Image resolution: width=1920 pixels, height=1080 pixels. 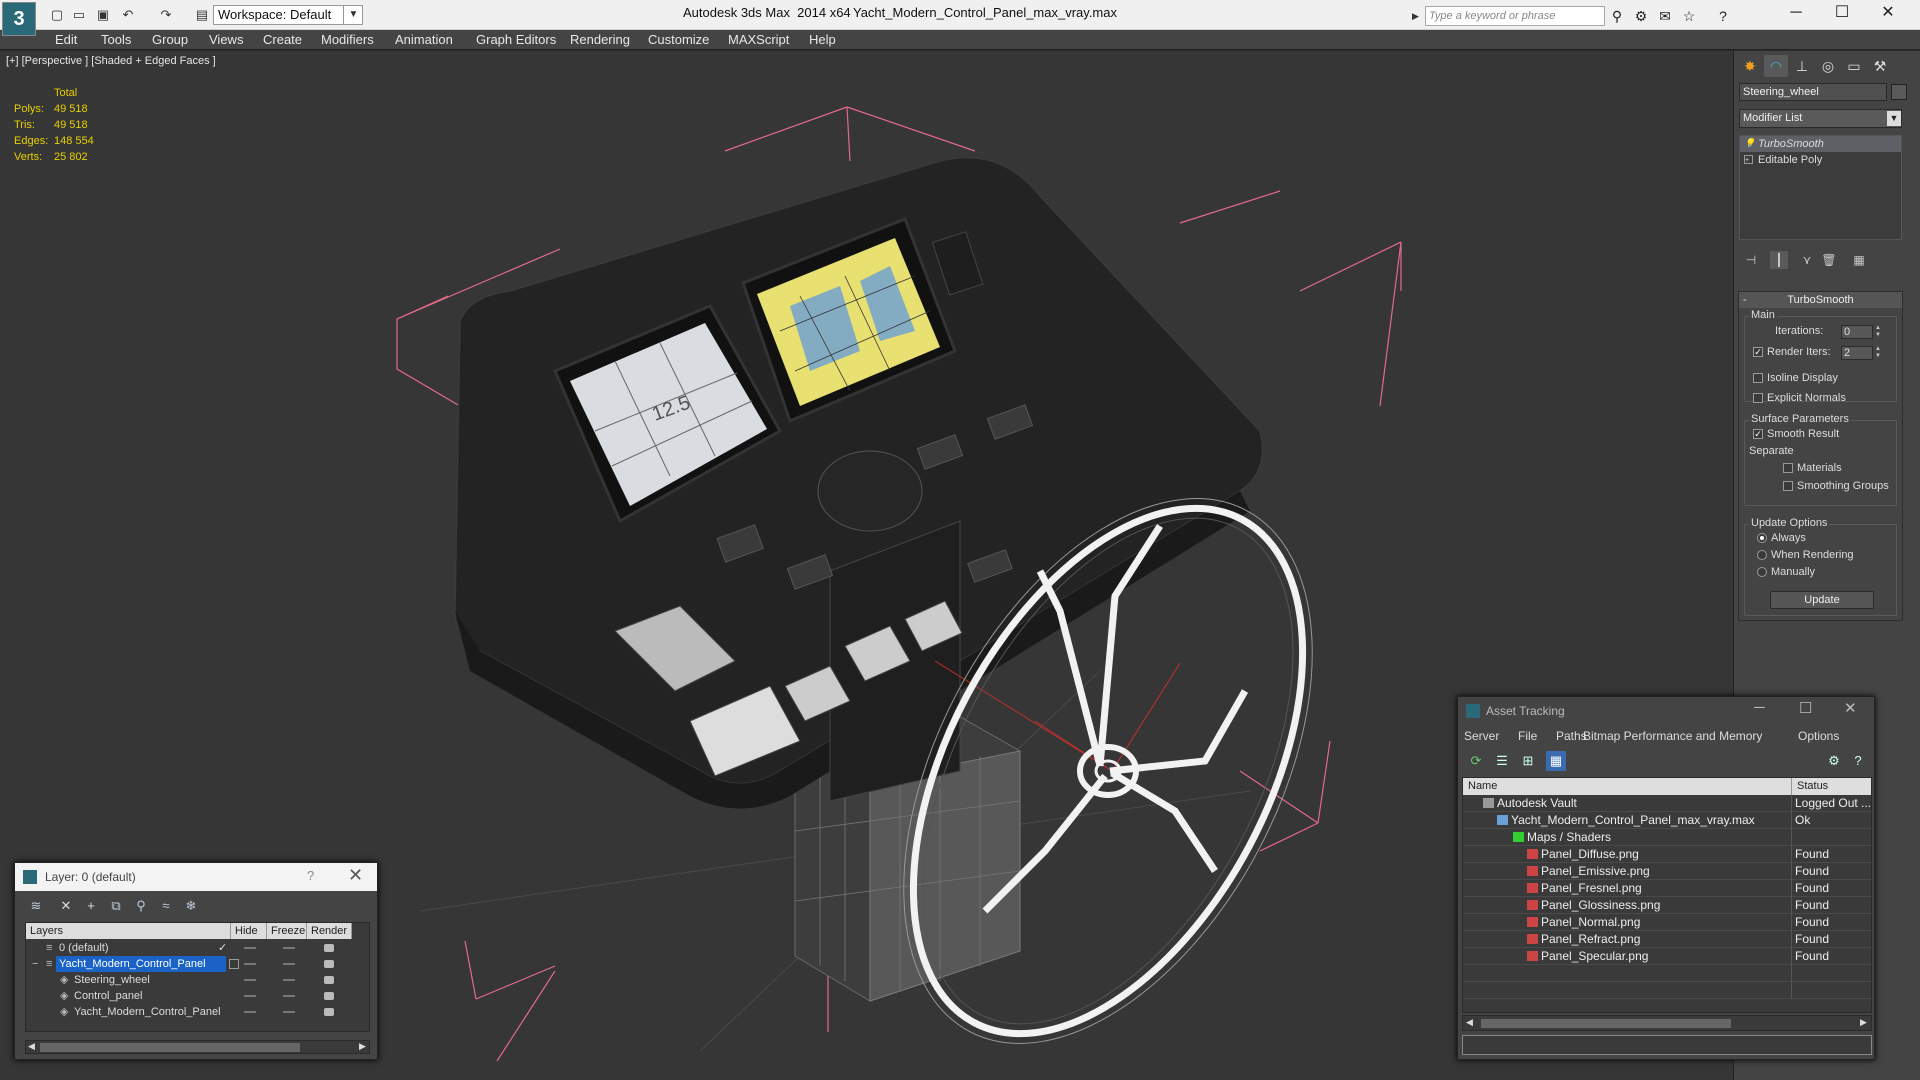 What do you see at coordinates (347, 39) in the screenshot?
I see `menu-modifiers: Modifiers` at bounding box center [347, 39].